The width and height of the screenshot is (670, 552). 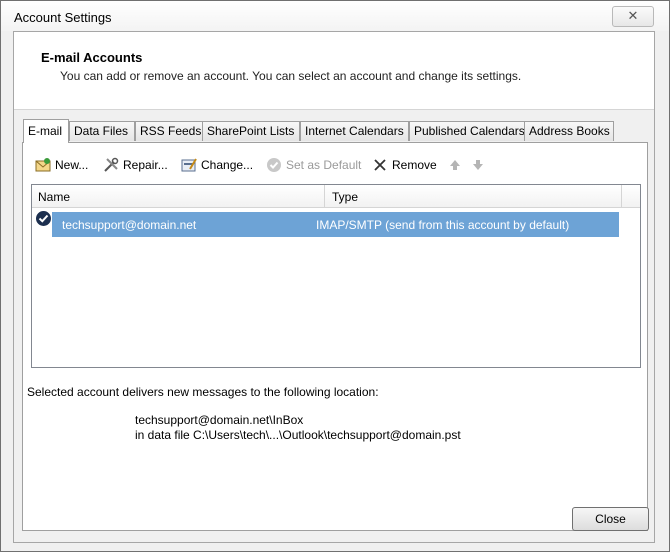 What do you see at coordinates (251, 131) in the screenshot?
I see `tab-sharepoint-lists: SharePoint Lists` at bounding box center [251, 131].